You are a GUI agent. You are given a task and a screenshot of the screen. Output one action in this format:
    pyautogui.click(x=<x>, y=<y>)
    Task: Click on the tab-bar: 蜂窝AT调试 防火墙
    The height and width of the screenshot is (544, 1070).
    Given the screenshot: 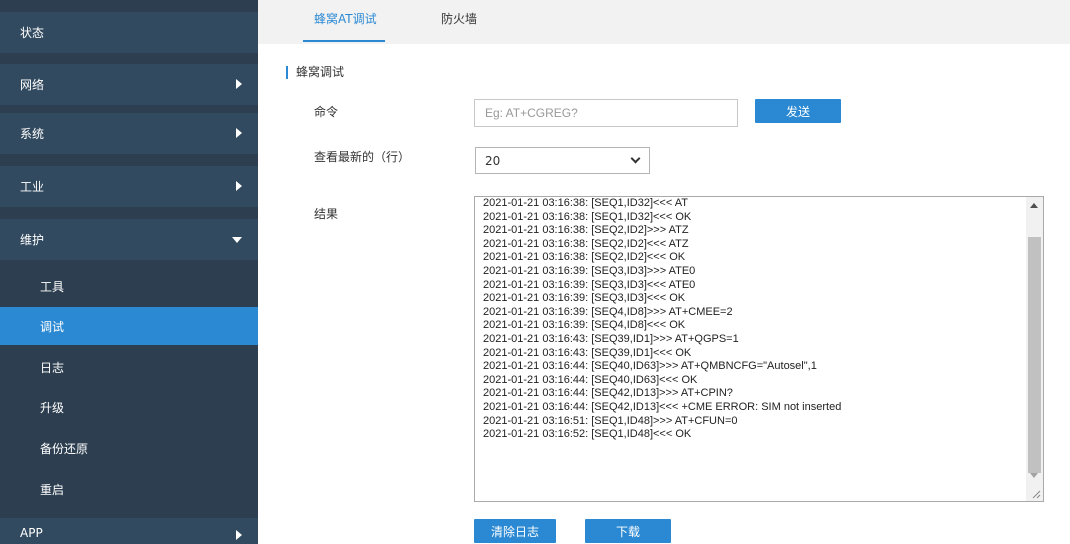 What is the action you would take?
    pyautogui.click(x=664, y=22)
    